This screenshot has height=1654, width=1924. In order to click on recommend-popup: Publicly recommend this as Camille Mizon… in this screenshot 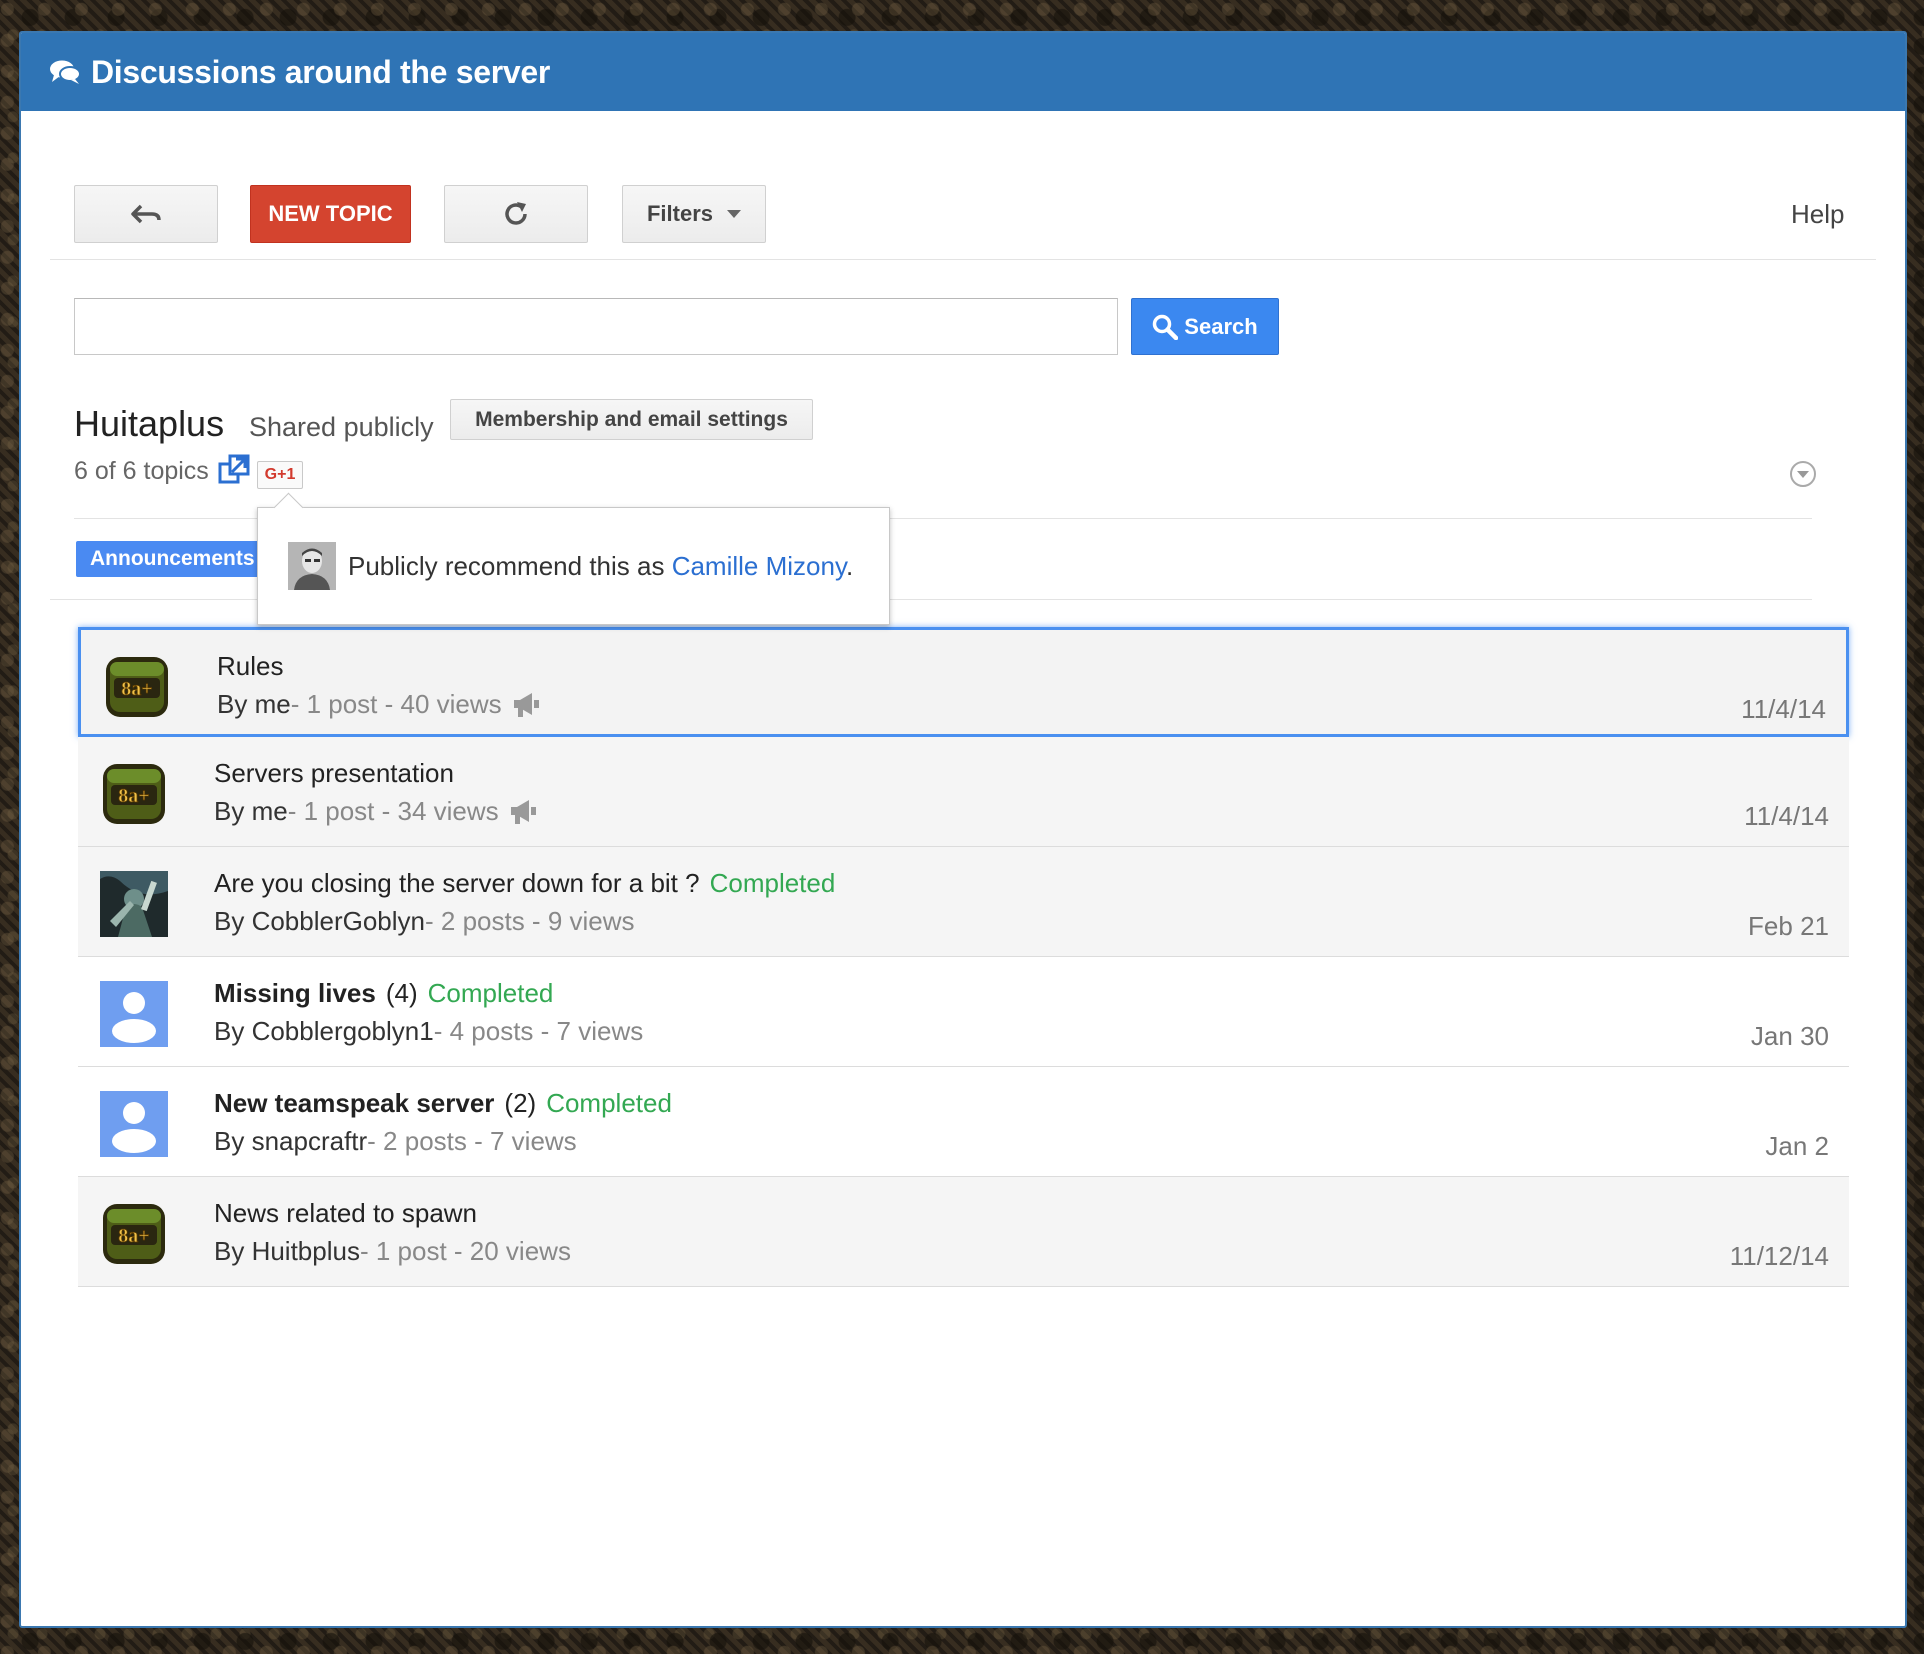, I will do `click(573, 566)`.